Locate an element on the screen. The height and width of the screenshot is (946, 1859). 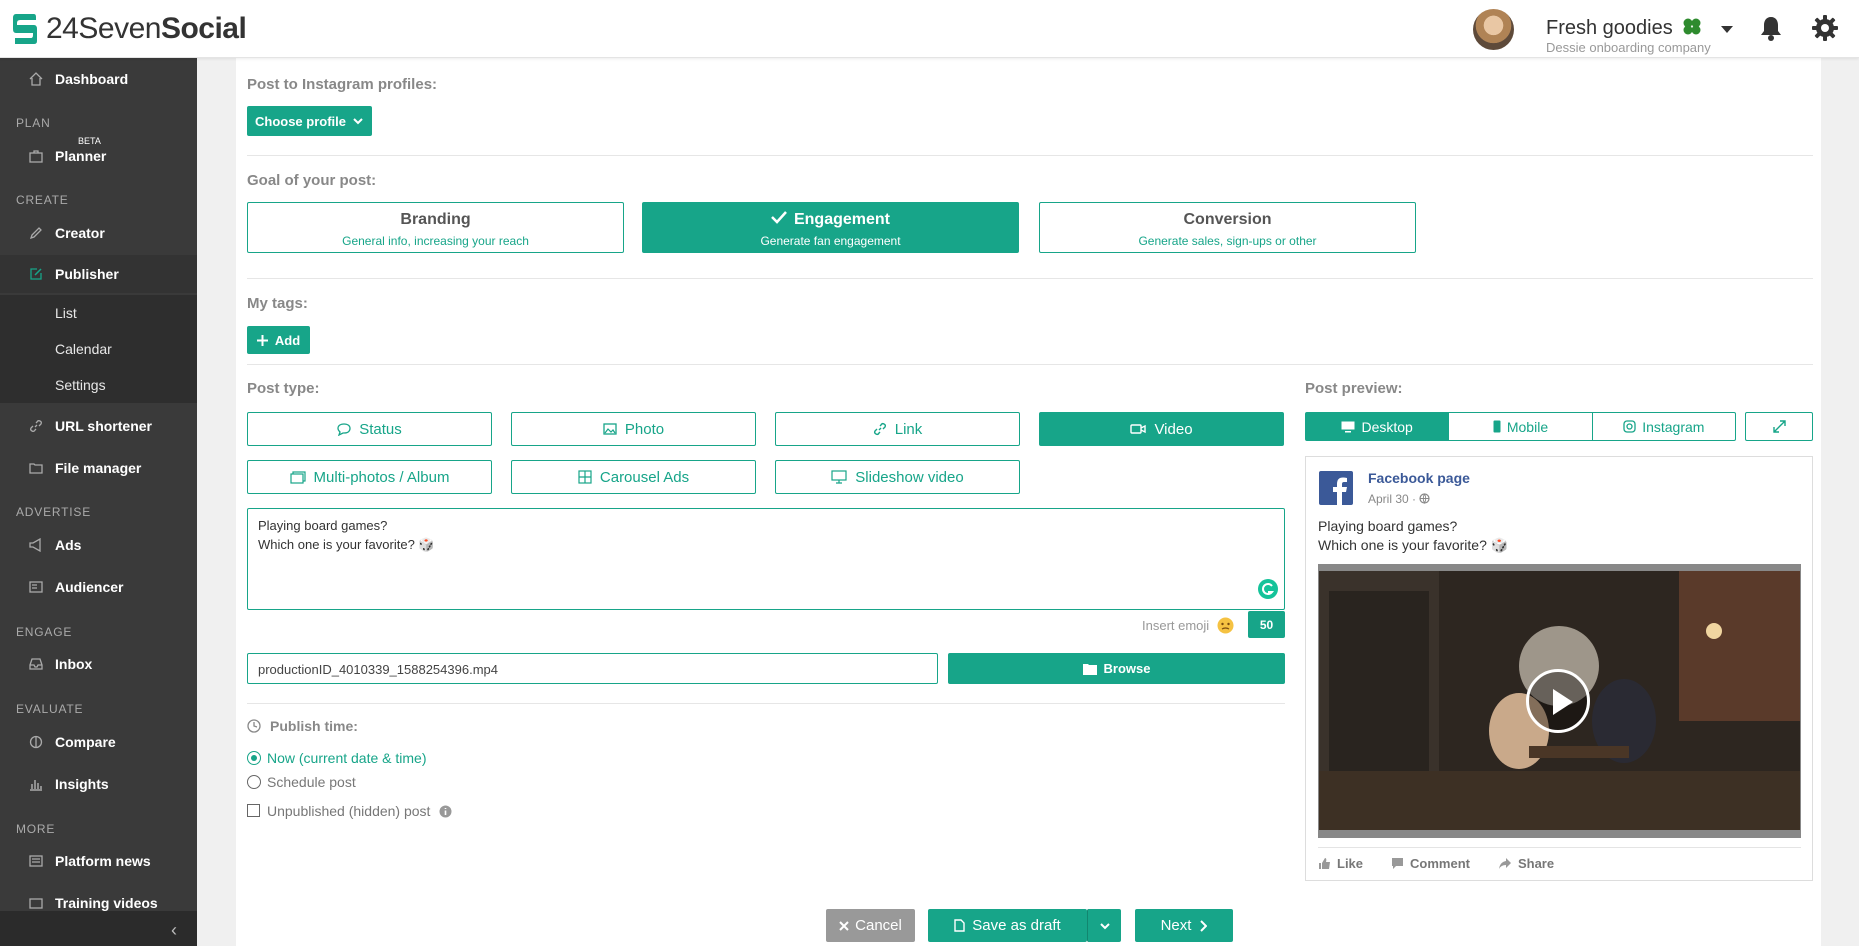
video-file-input: productionID_4010339_1588254396.mp4 is located at coordinates (592, 668).